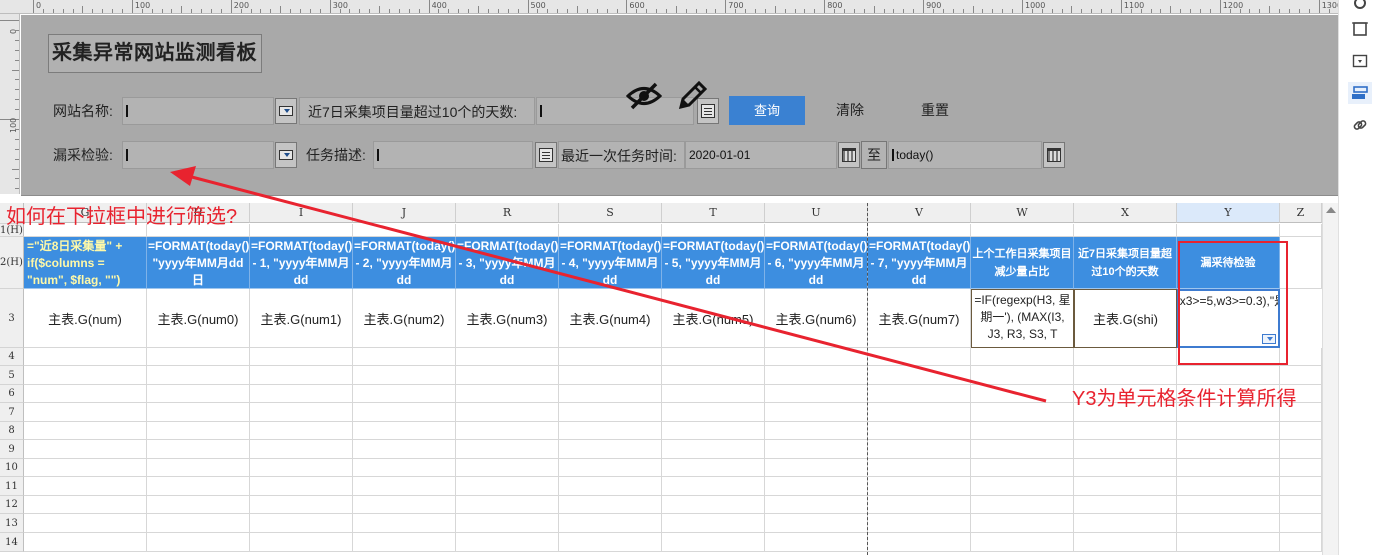 This screenshot has width=1381, height=555. I want to click on date-from-input: 2020-01-01, so click(761, 155).